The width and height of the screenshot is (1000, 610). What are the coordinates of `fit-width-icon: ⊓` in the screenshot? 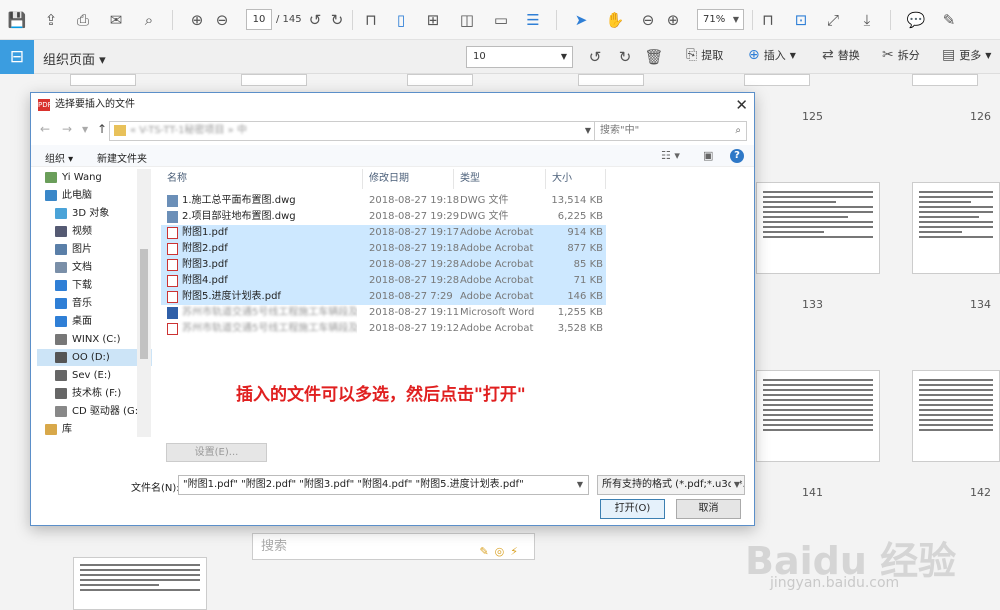 It's located at (768, 20).